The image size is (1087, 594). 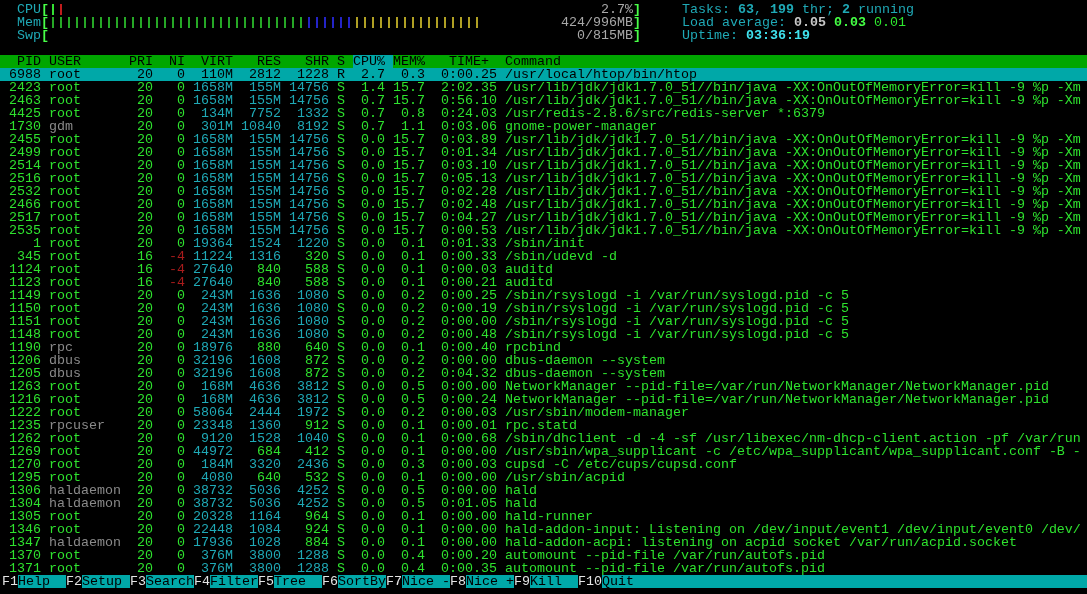 I want to click on command-line: rpcbind, so click(x=533, y=347).